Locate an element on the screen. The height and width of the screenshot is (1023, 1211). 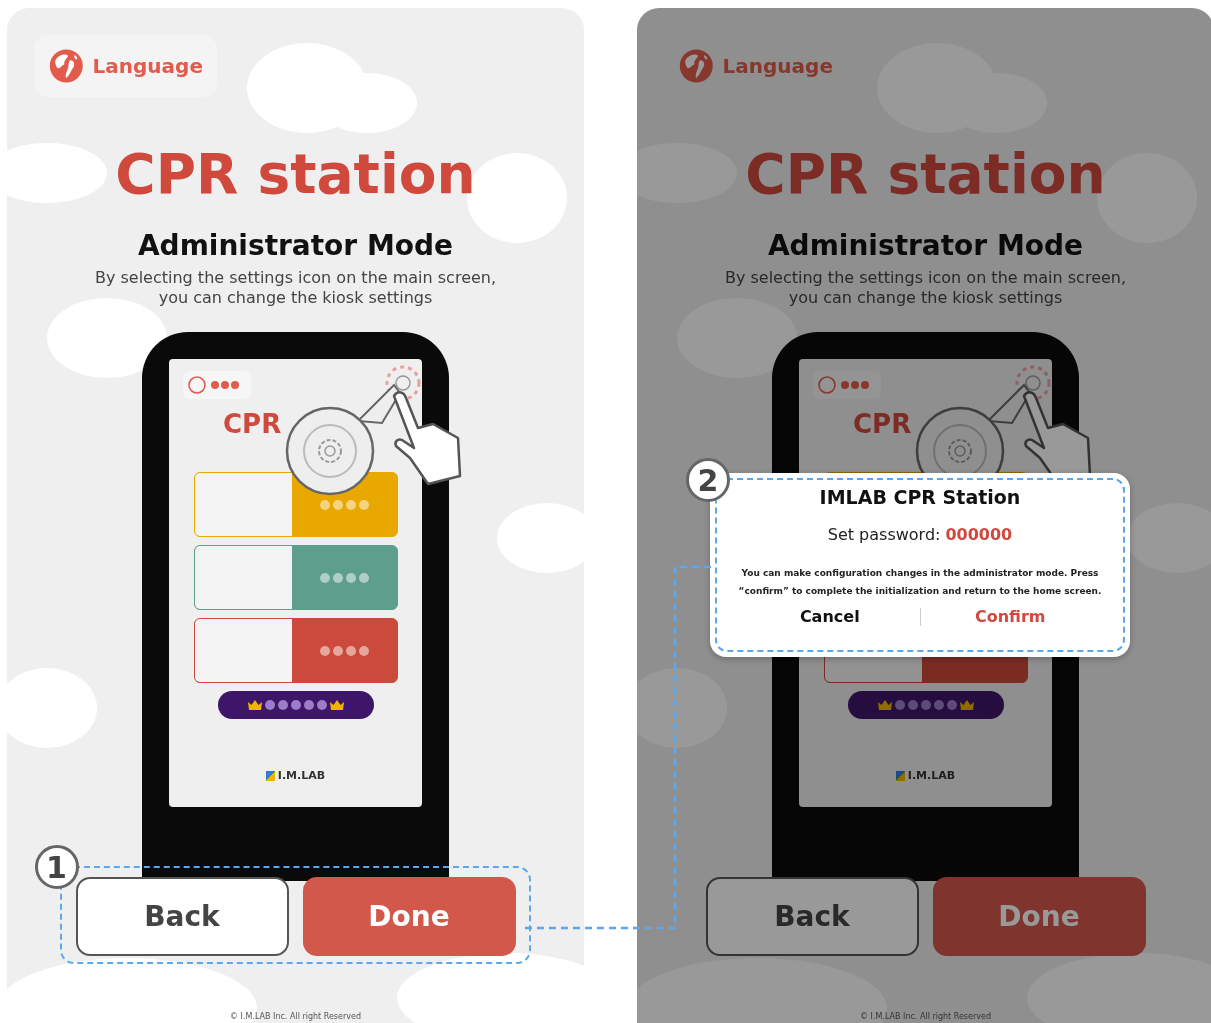
dialog-button: Confirm is located at coordinates (1010, 616).